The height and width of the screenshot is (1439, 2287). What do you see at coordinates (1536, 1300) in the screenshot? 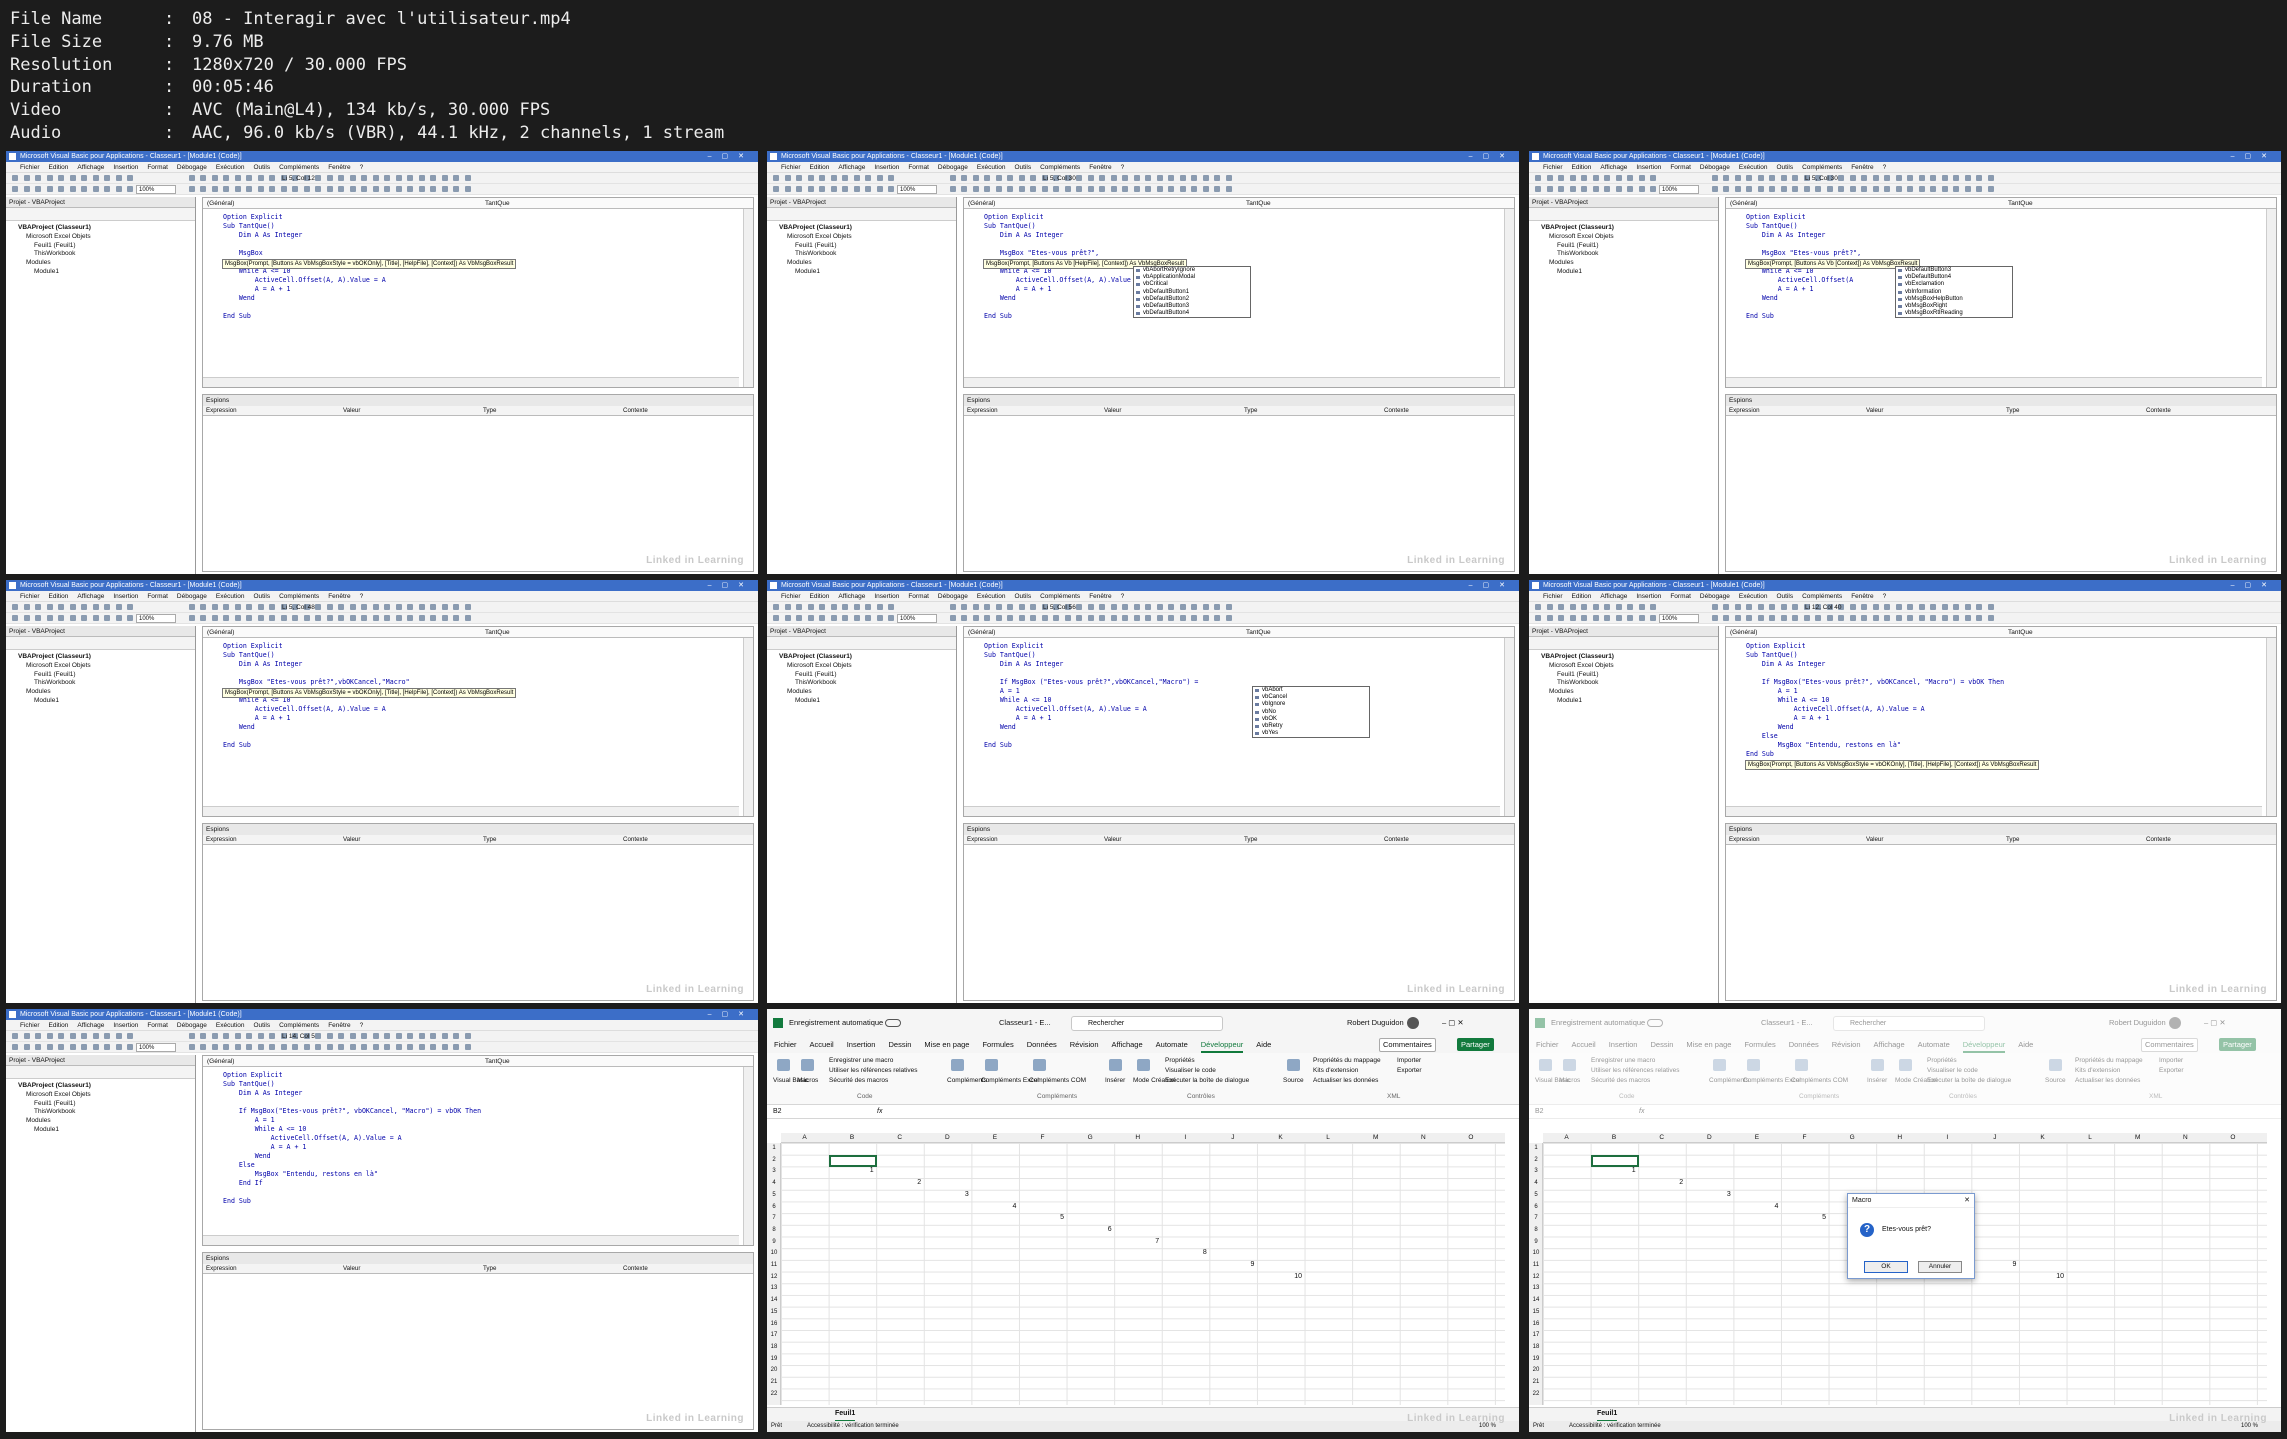
I see `row-header: 14` at bounding box center [1536, 1300].